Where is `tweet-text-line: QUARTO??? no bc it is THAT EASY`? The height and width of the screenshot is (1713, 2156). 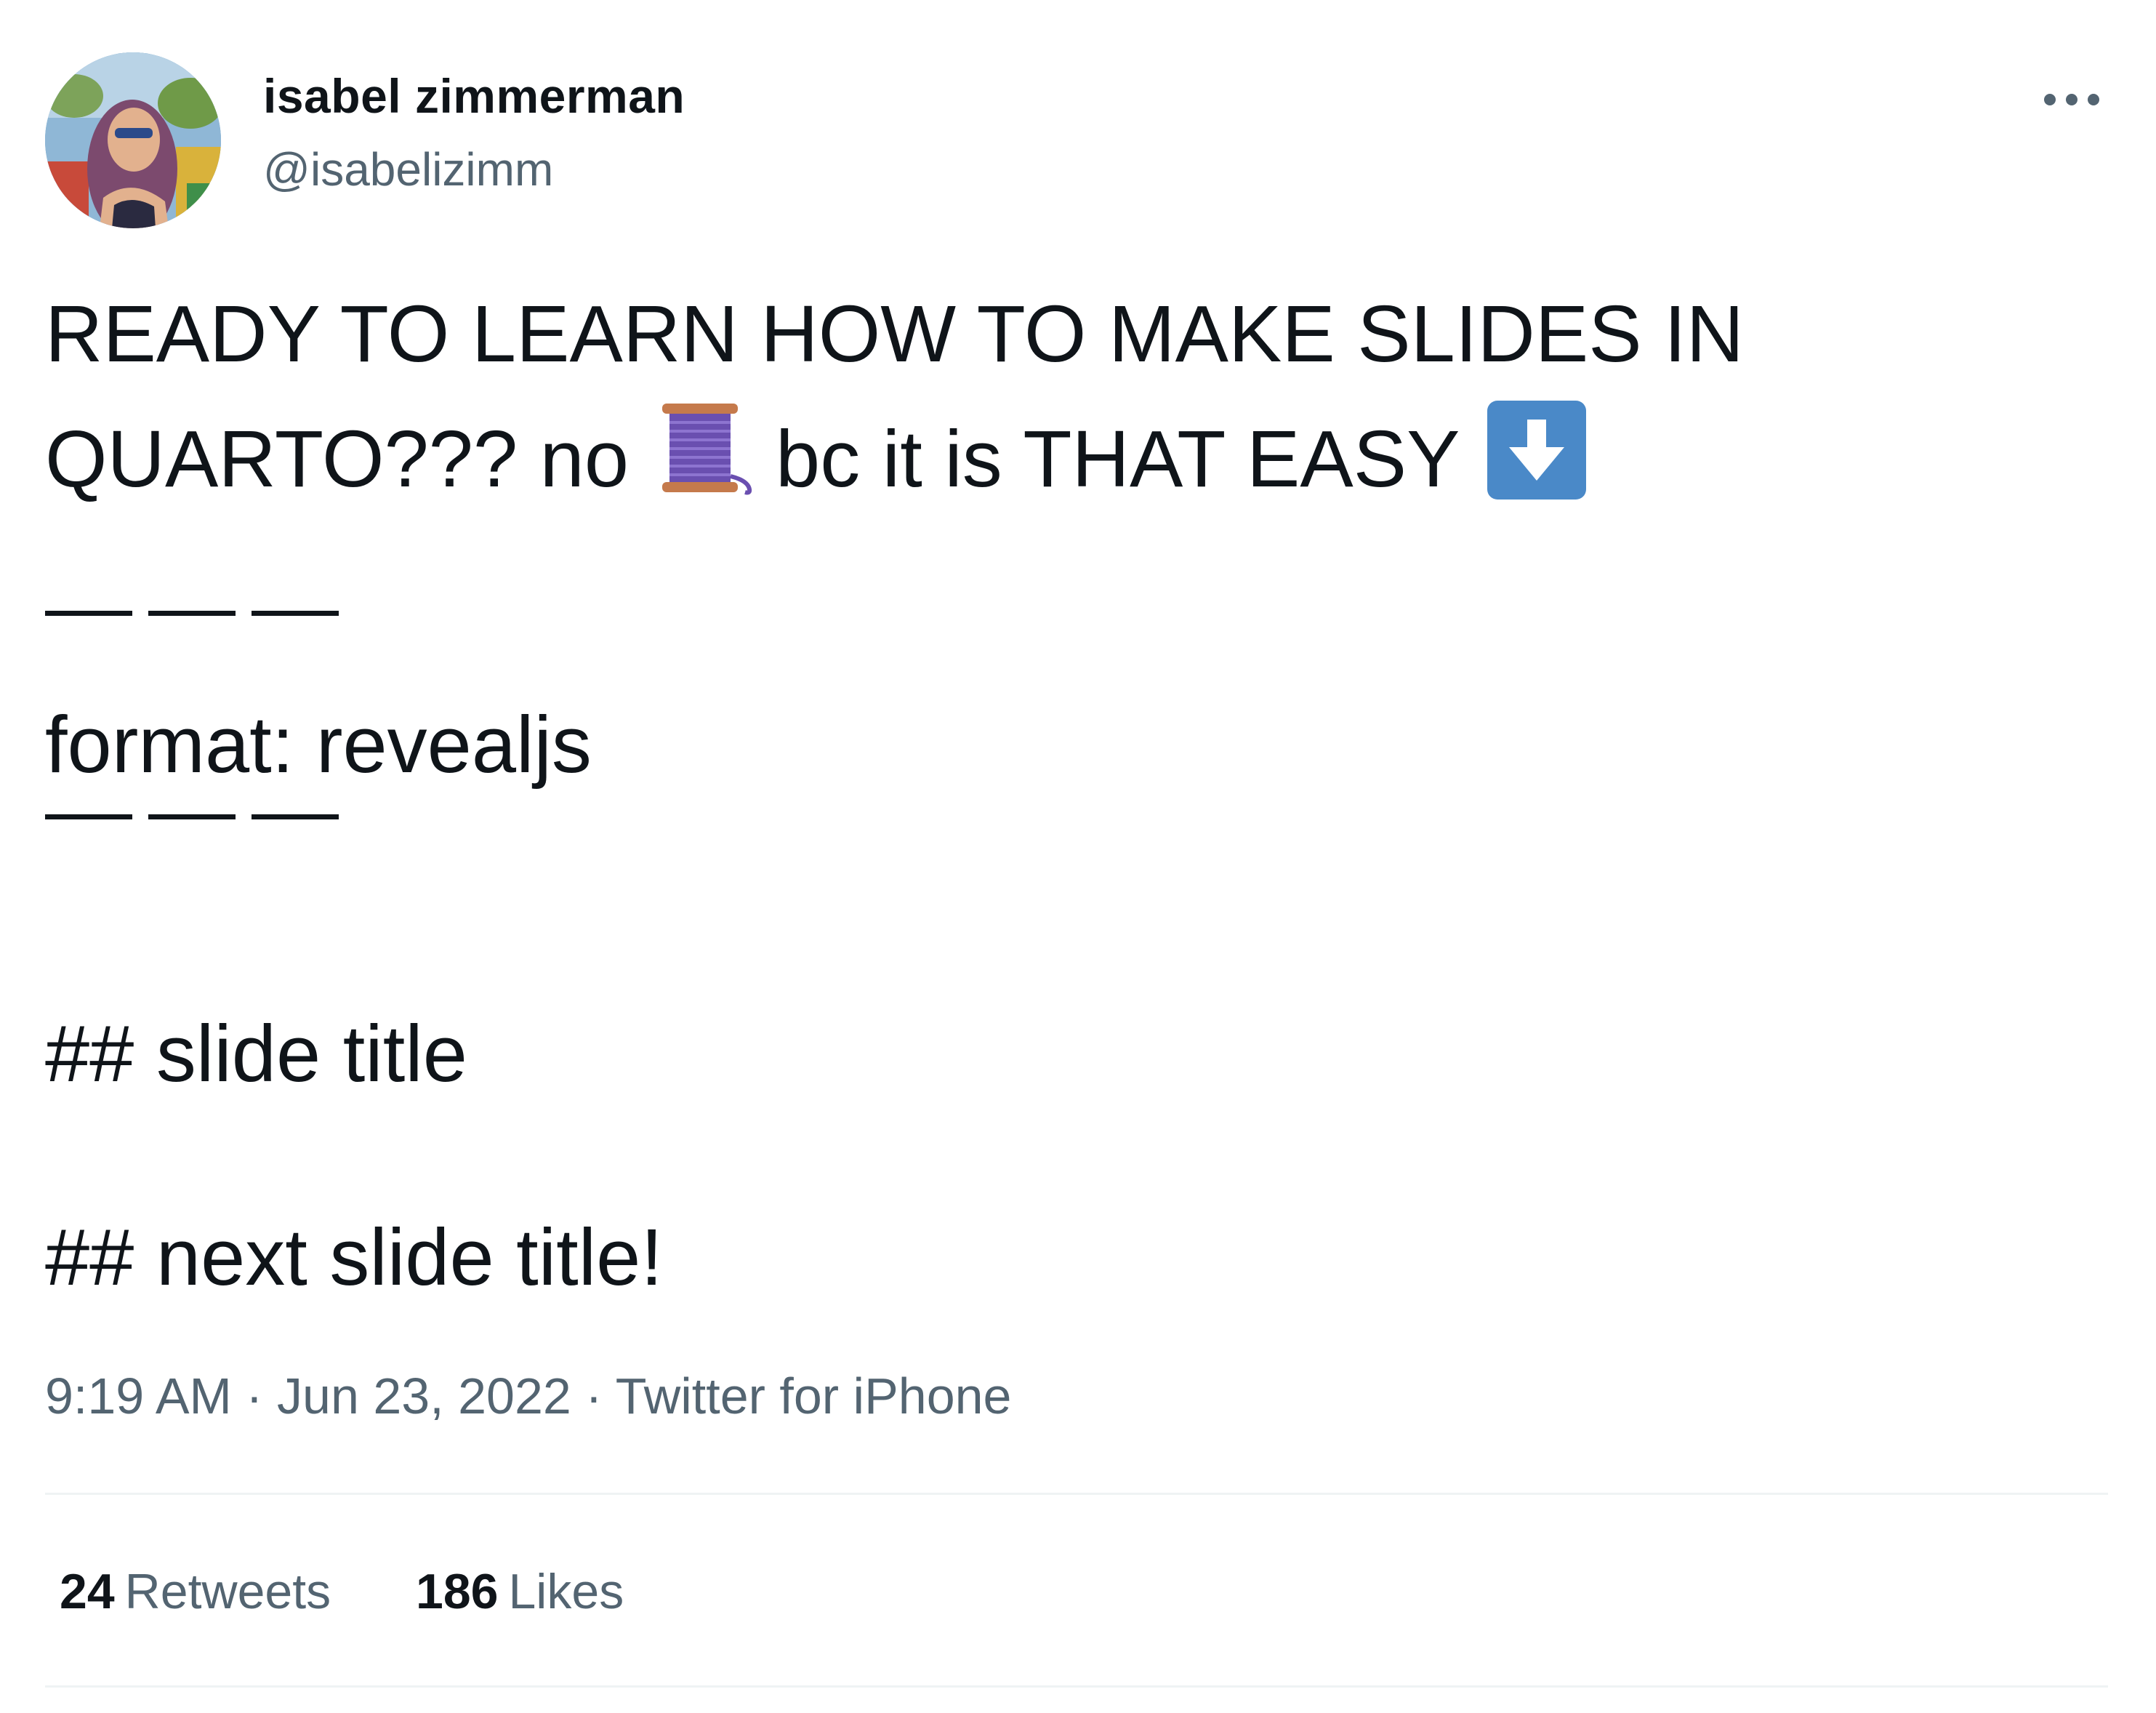 tweet-text-line: QUARTO??? no bc it is THAT EASY is located at coordinates (816, 454).